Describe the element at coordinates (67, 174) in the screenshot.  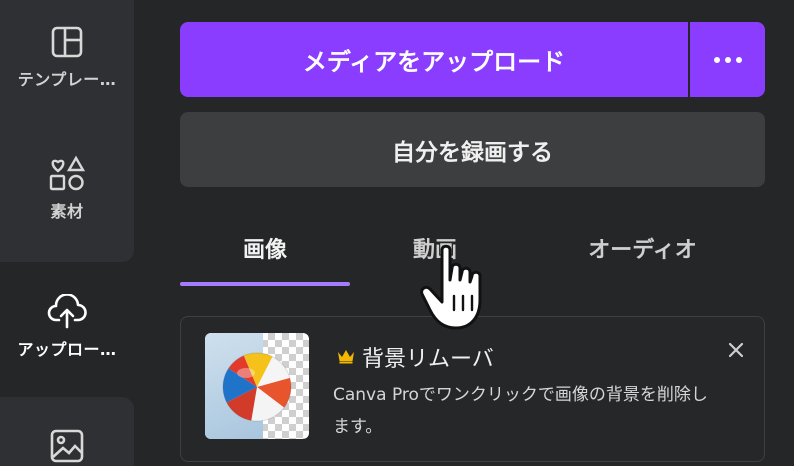
I see `elements-shapes-icon` at that location.